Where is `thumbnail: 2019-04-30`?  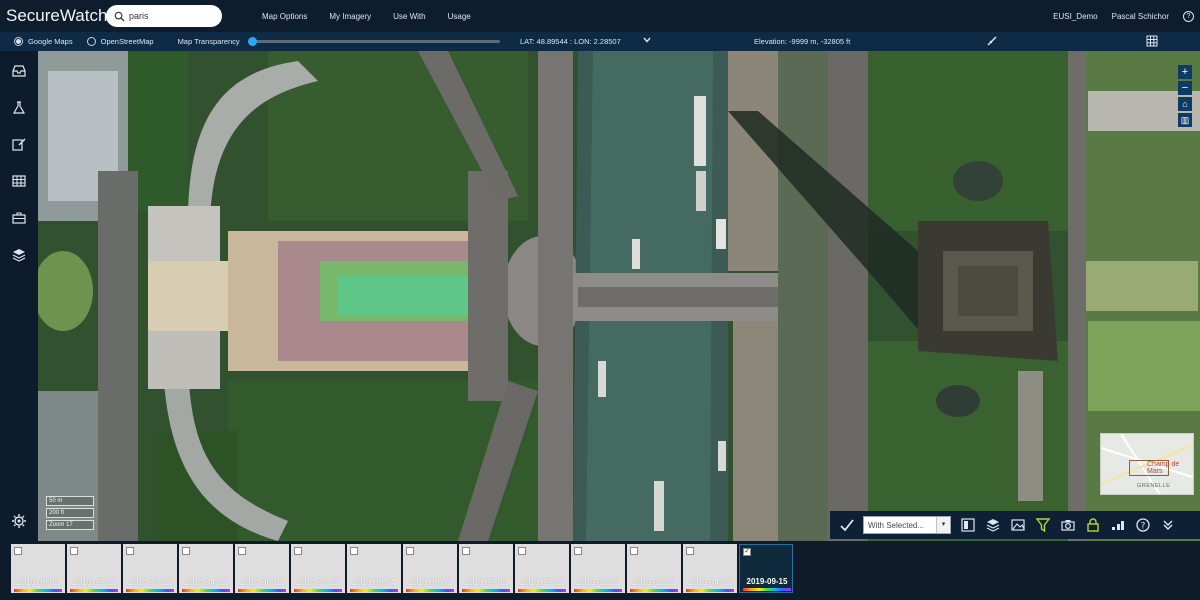
thumbnail: 2019-04-30 is located at coordinates (710, 568).